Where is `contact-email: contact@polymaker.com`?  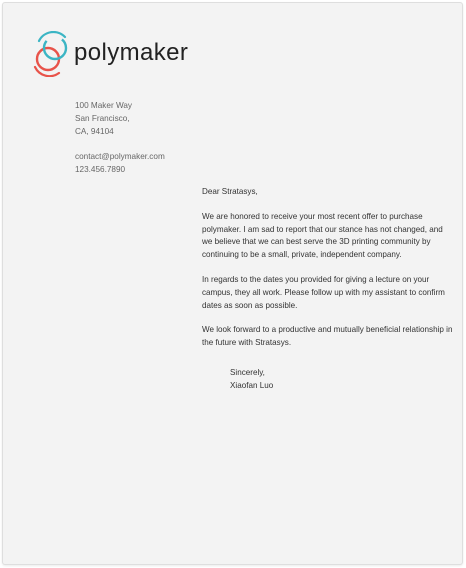 contact-email: contact@polymaker.com is located at coordinates (120, 156).